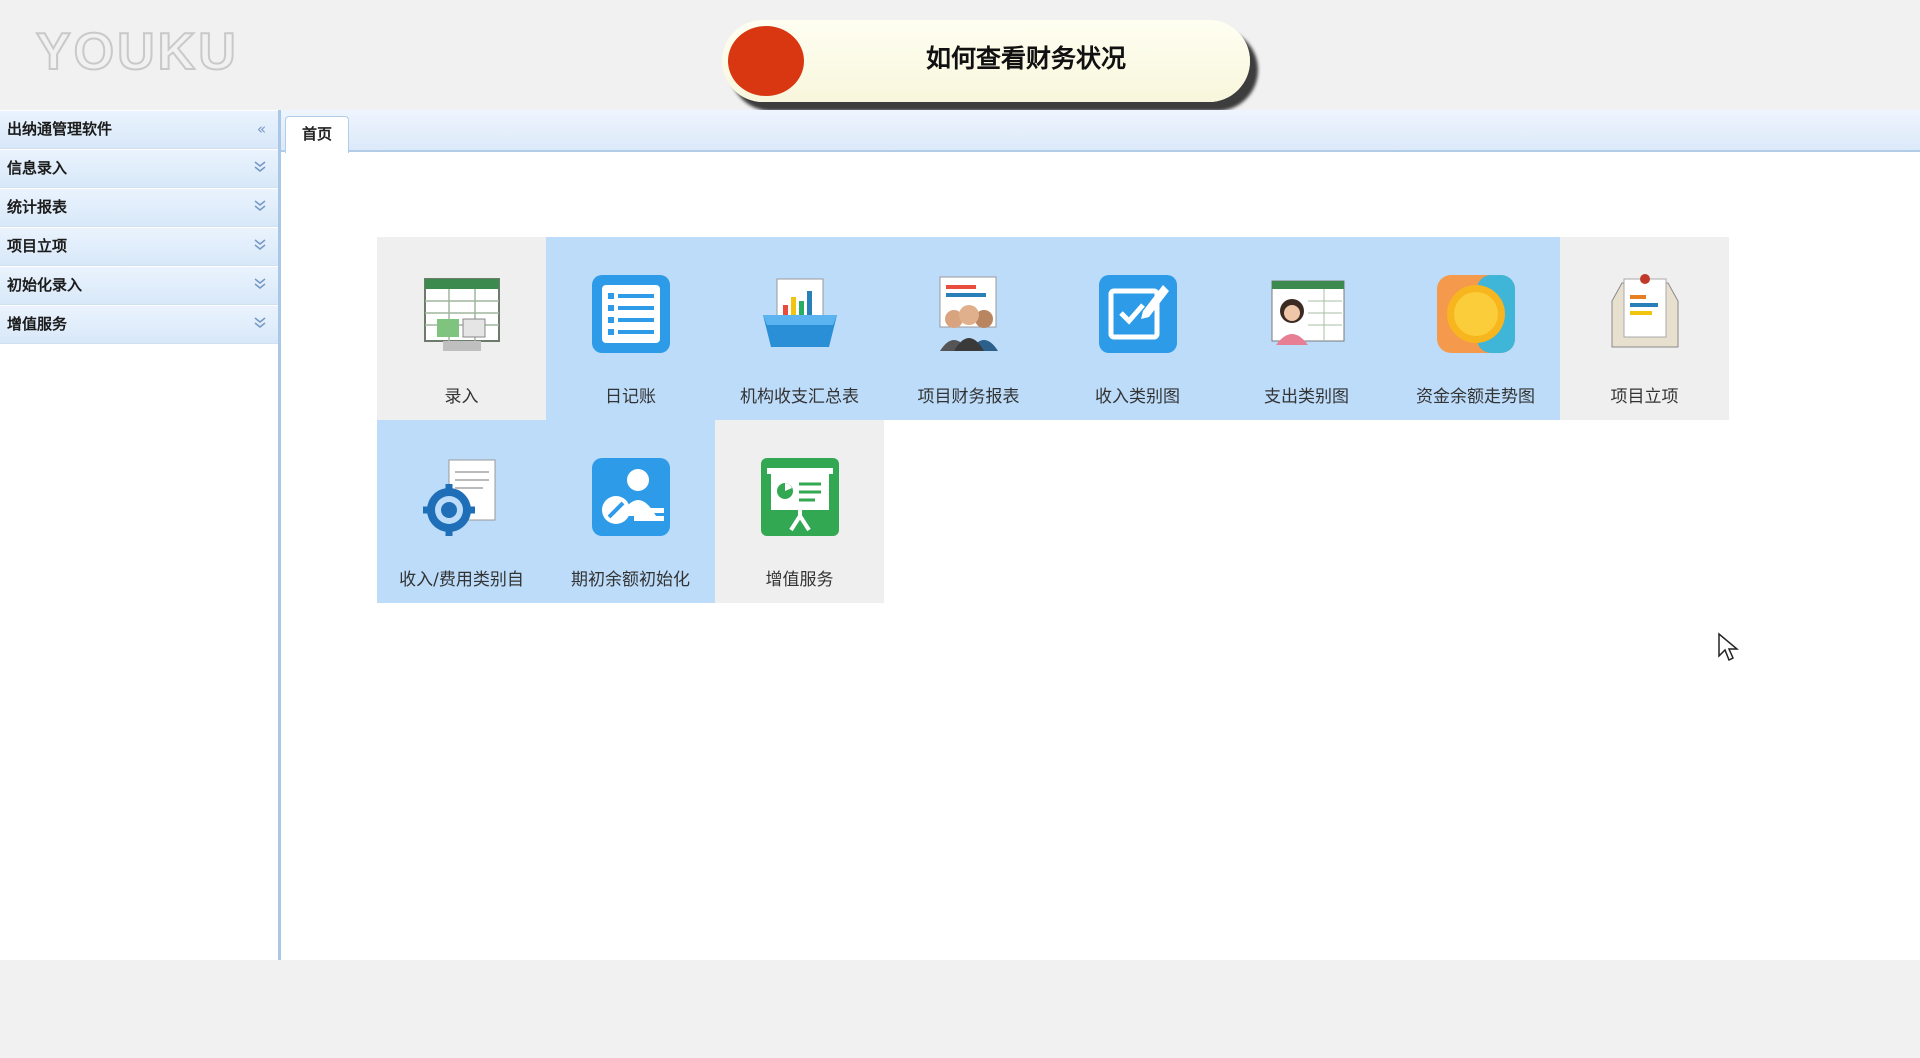 The image size is (1920, 1058). Describe the element at coordinates (1644, 397) in the screenshot. I see `tile-label: 项目立项` at that location.